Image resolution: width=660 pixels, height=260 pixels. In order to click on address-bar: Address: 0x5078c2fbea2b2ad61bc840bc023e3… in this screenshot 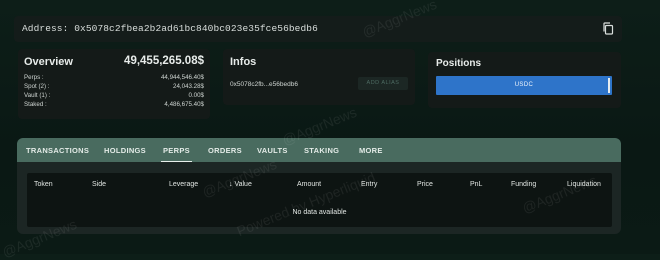, I will do `click(318, 29)`.